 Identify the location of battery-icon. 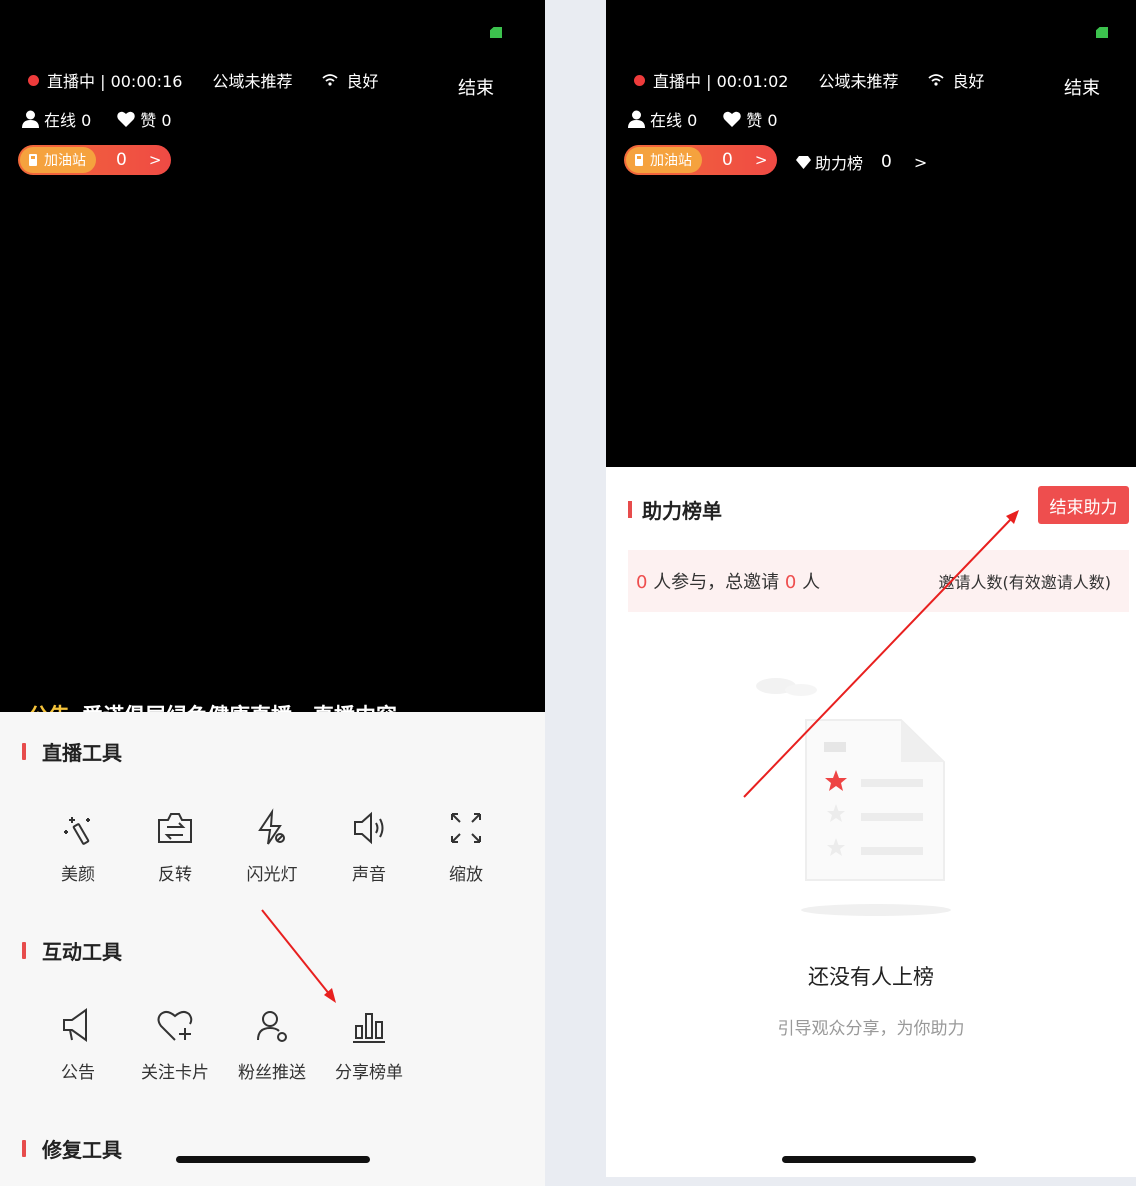
(496, 32).